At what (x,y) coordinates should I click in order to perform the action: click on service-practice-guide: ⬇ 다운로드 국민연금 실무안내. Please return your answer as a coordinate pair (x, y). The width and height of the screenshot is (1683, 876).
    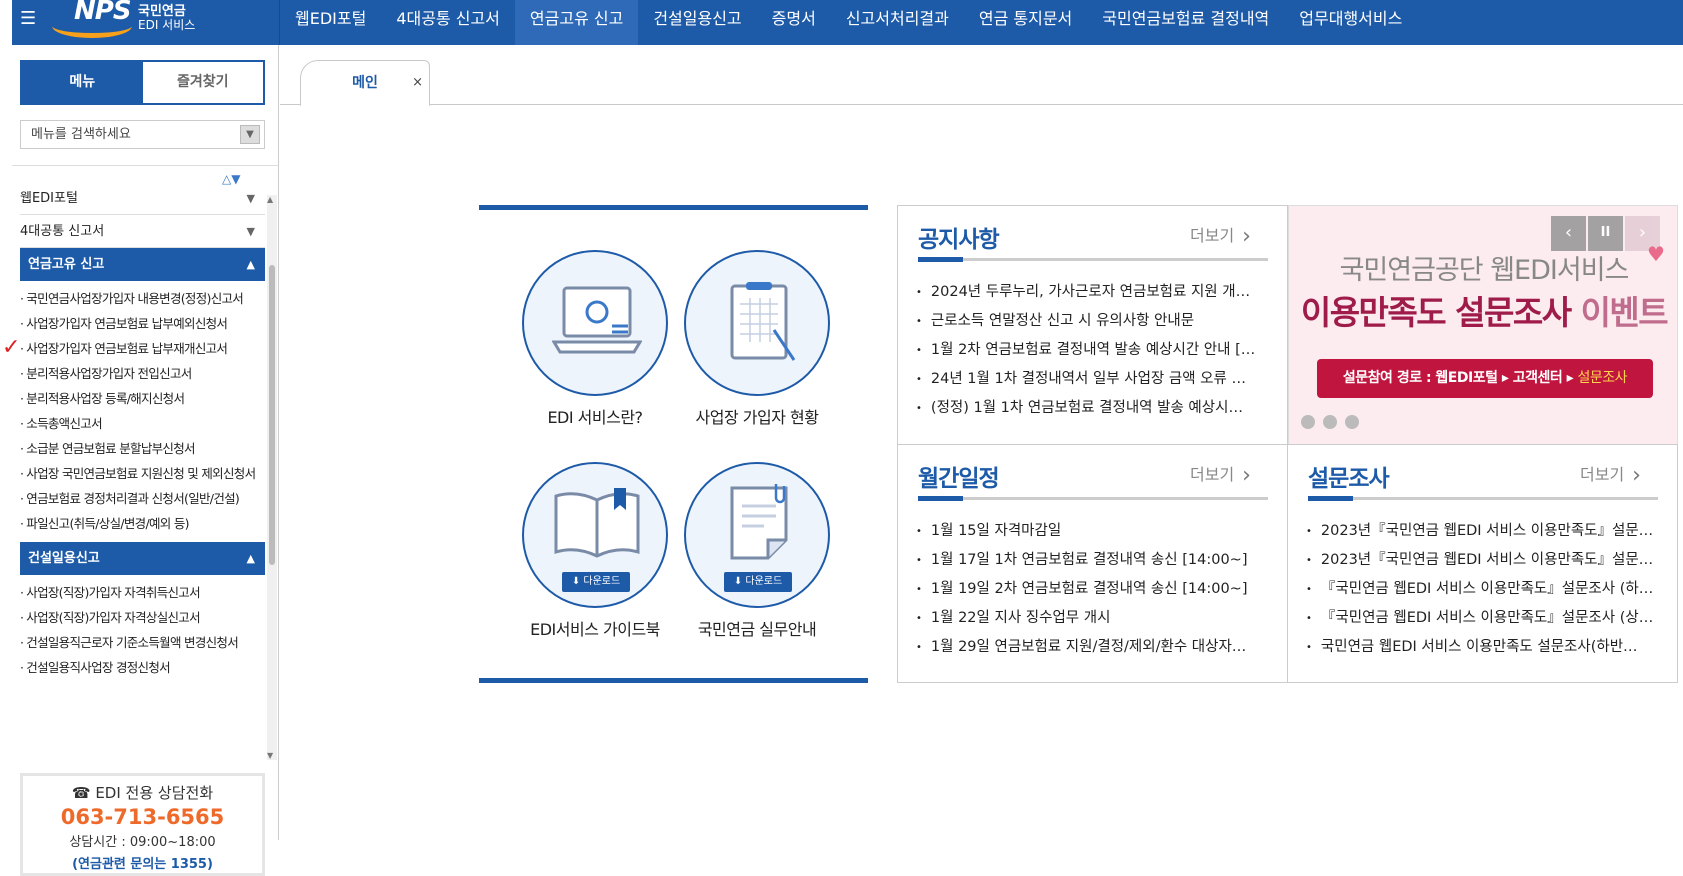
    Looking at the image, I should click on (757, 551).